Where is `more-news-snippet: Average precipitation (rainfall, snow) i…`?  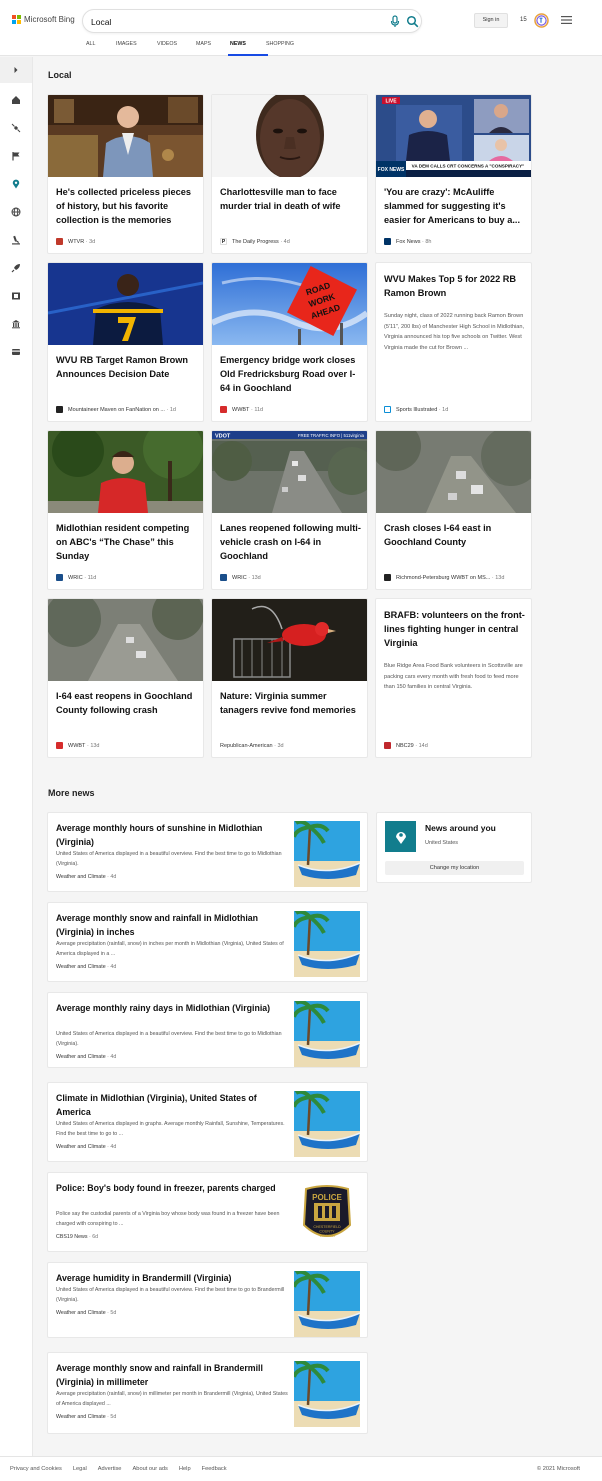 more-news-snippet: Average precipitation (rainfall, snow) i… is located at coordinates (172, 1399).